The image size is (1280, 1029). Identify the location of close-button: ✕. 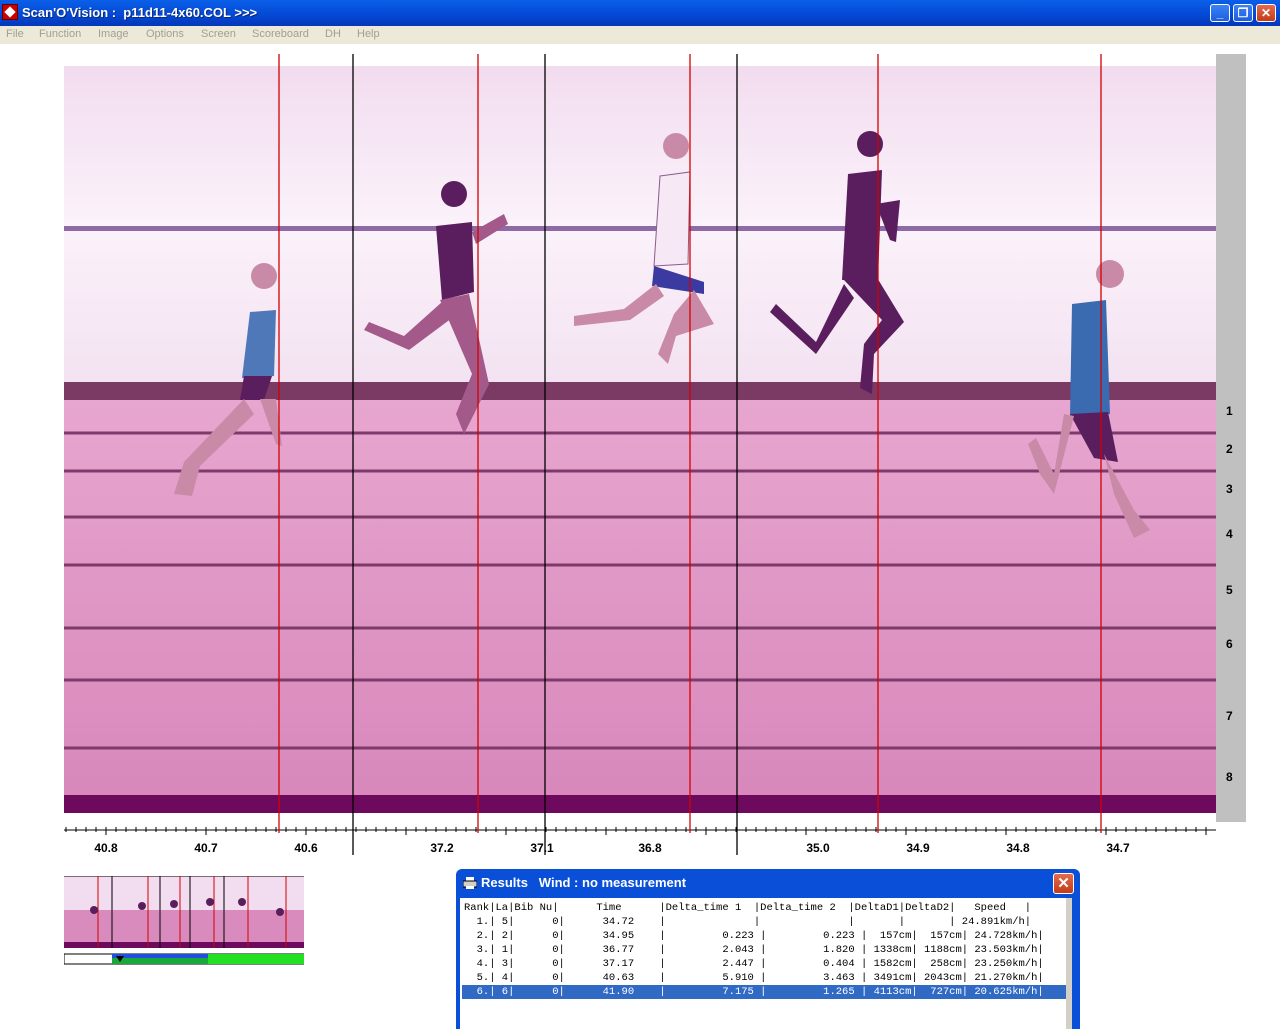
(1266, 13).